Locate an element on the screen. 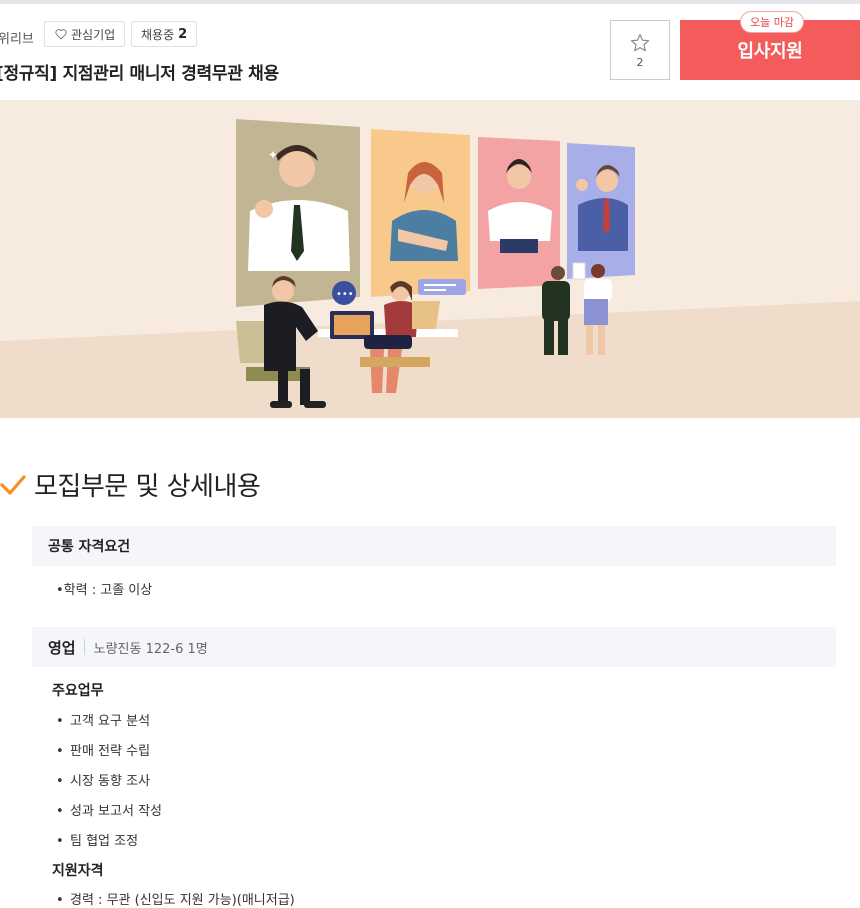 The height and width of the screenshot is (908, 860). section-title: 모집부문 및 상세내용 is located at coordinates (147, 487).